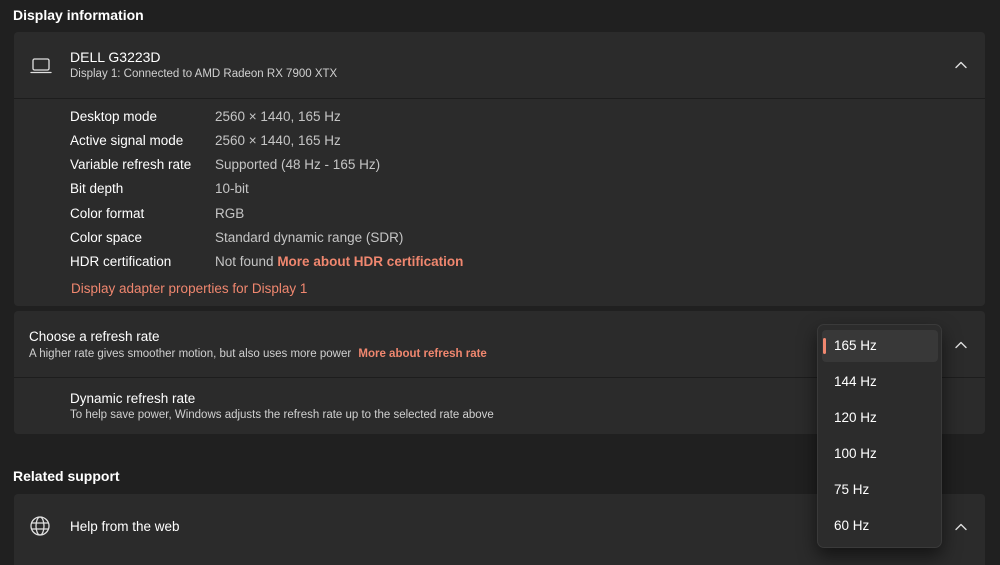 Image resolution: width=1000 pixels, height=565 pixels. Describe the element at coordinates (880, 454) in the screenshot. I see `refresh-rate-option: 100 Hz` at that location.